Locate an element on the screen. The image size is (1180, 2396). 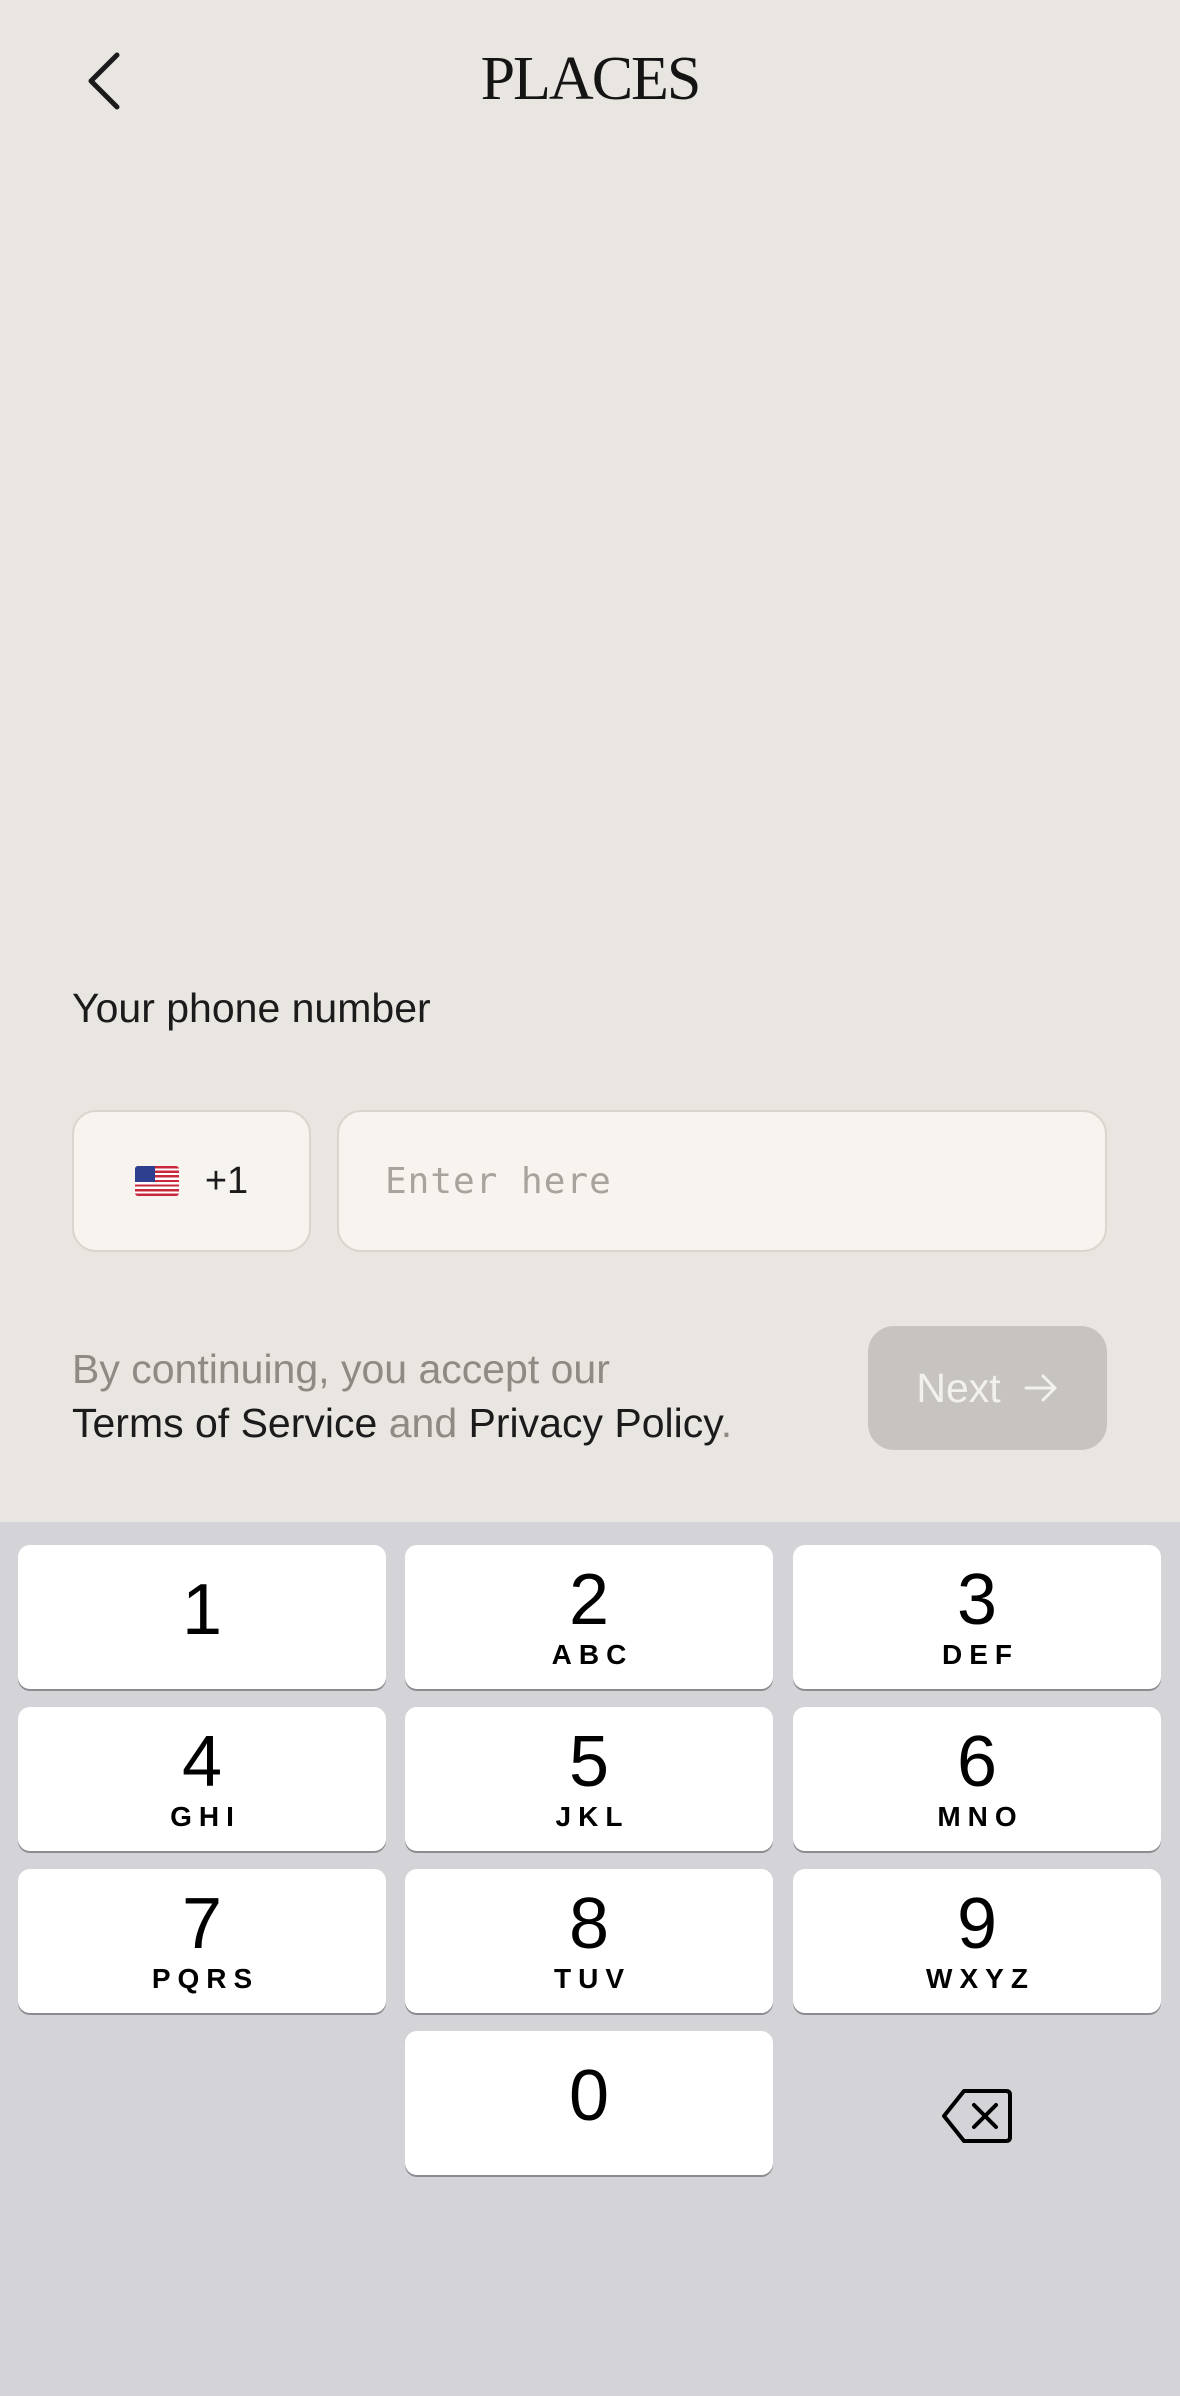
backspace-icon is located at coordinates (977, 2116).